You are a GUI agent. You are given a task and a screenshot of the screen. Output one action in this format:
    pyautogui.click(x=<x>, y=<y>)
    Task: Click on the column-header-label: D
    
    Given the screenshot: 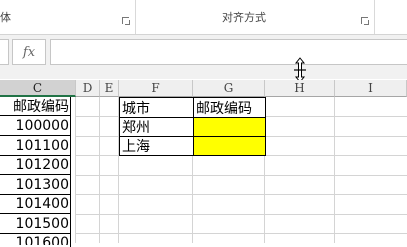 What is the action you would take?
    pyautogui.click(x=87, y=88)
    